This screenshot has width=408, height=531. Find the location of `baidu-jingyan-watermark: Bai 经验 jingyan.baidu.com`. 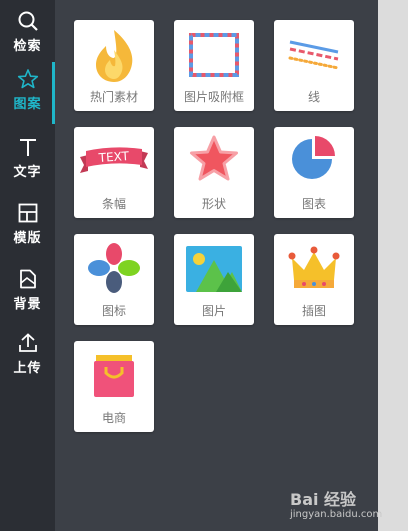

baidu-jingyan-watermark: Bai 经验 jingyan.baidu.com is located at coordinates (349, 506).